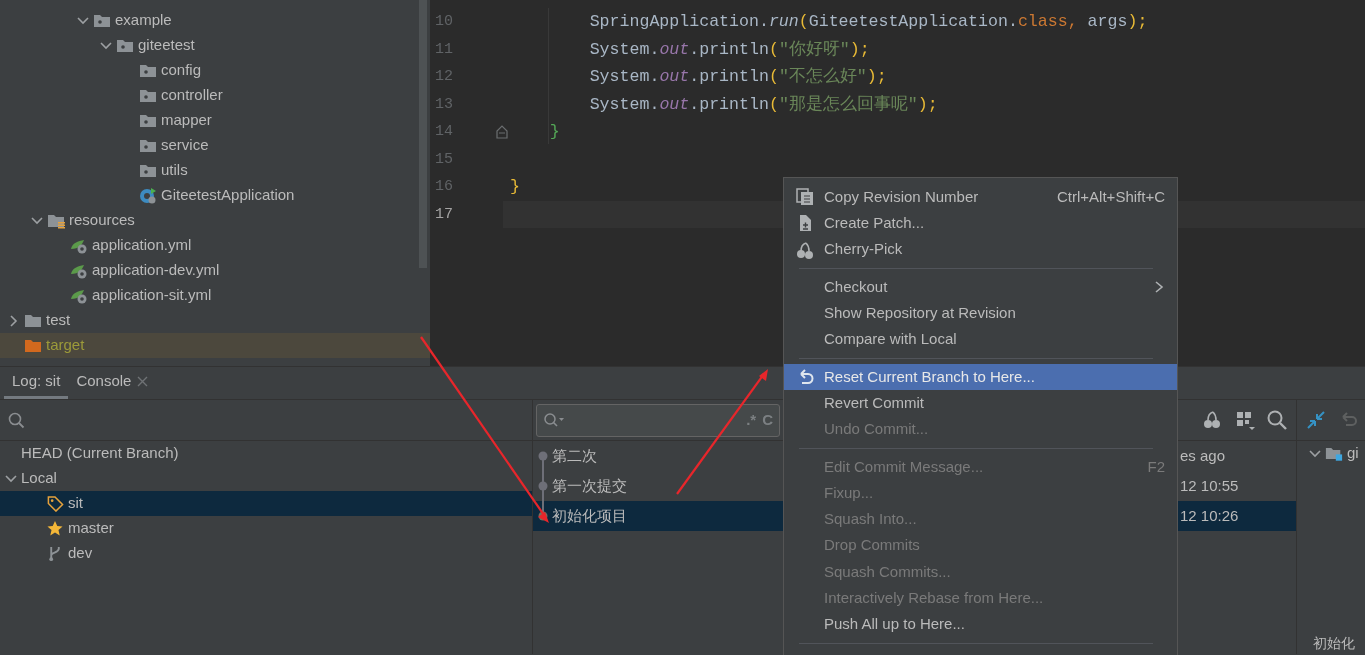  What do you see at coordinates (444, 186) in the screenshot?
I see `line-number: 16` at bounding box center [444, 186].